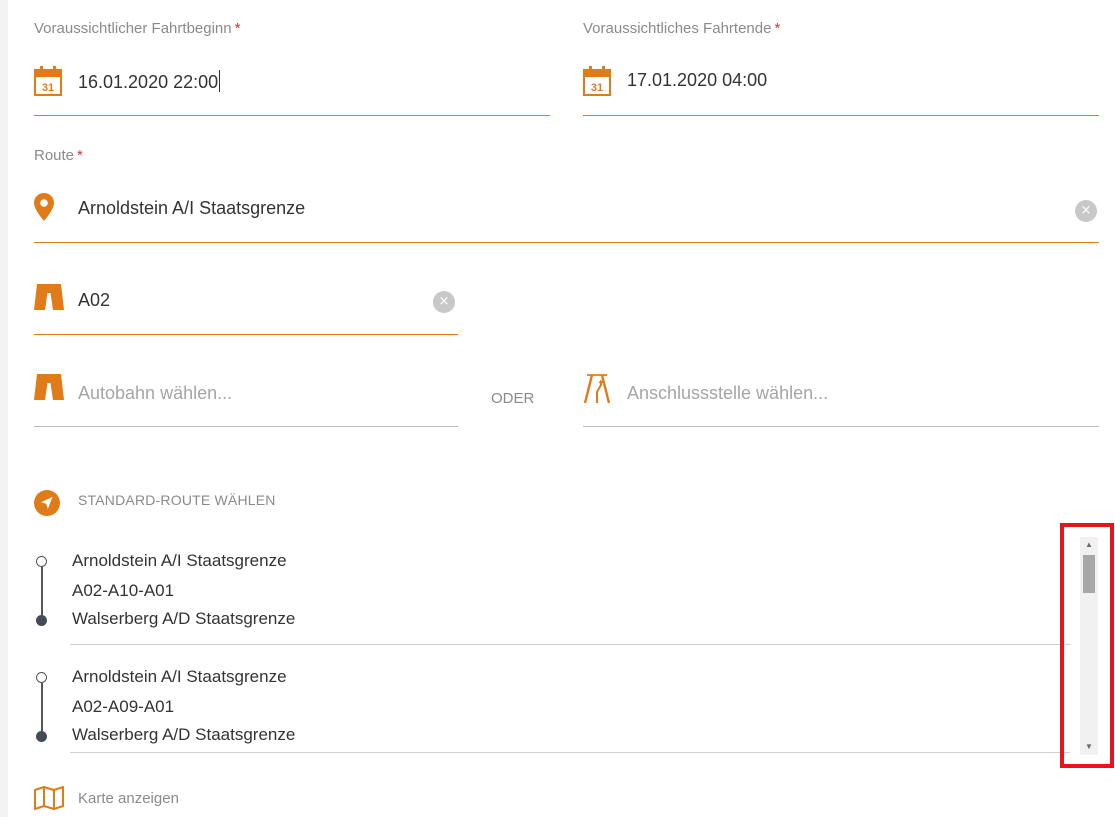 The height and width of the screenshot is (817, 1115). What do you see at coordinates (137, 28) in the screenshot?
I see `start-date-label: Voraussichtlicher Fahrtbeginn *` at bounding box center [137, 28].